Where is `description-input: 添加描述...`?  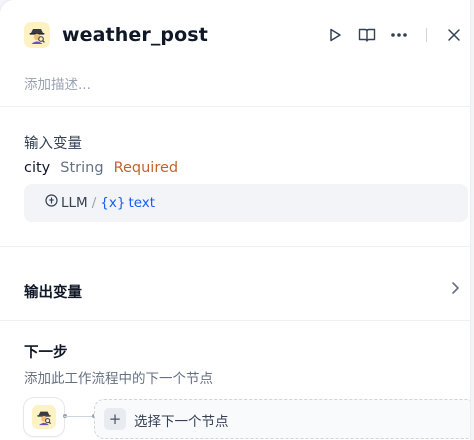
description-input: 添加描述... is located at coordinates (57, 83).